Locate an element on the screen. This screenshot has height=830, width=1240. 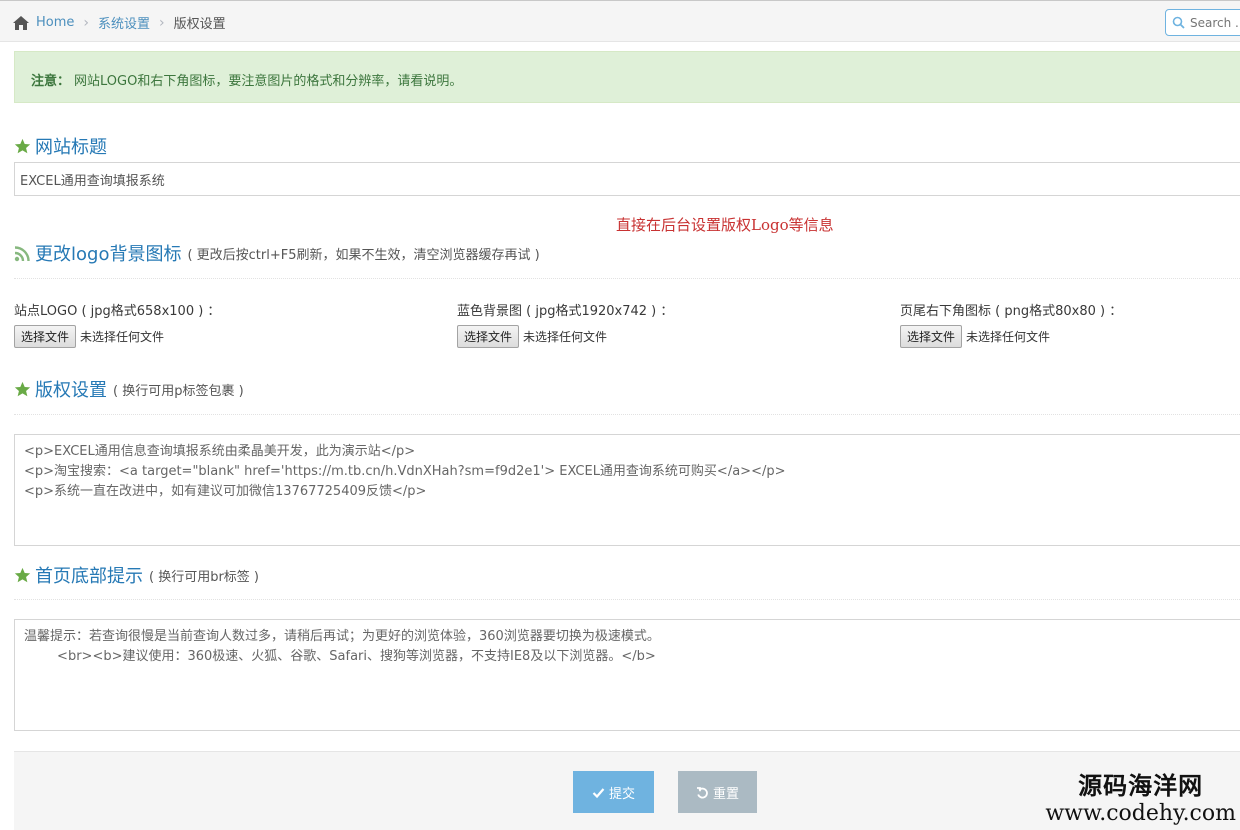
watermark-name: 源码海洋网 is located at coordinates (1141, 786).